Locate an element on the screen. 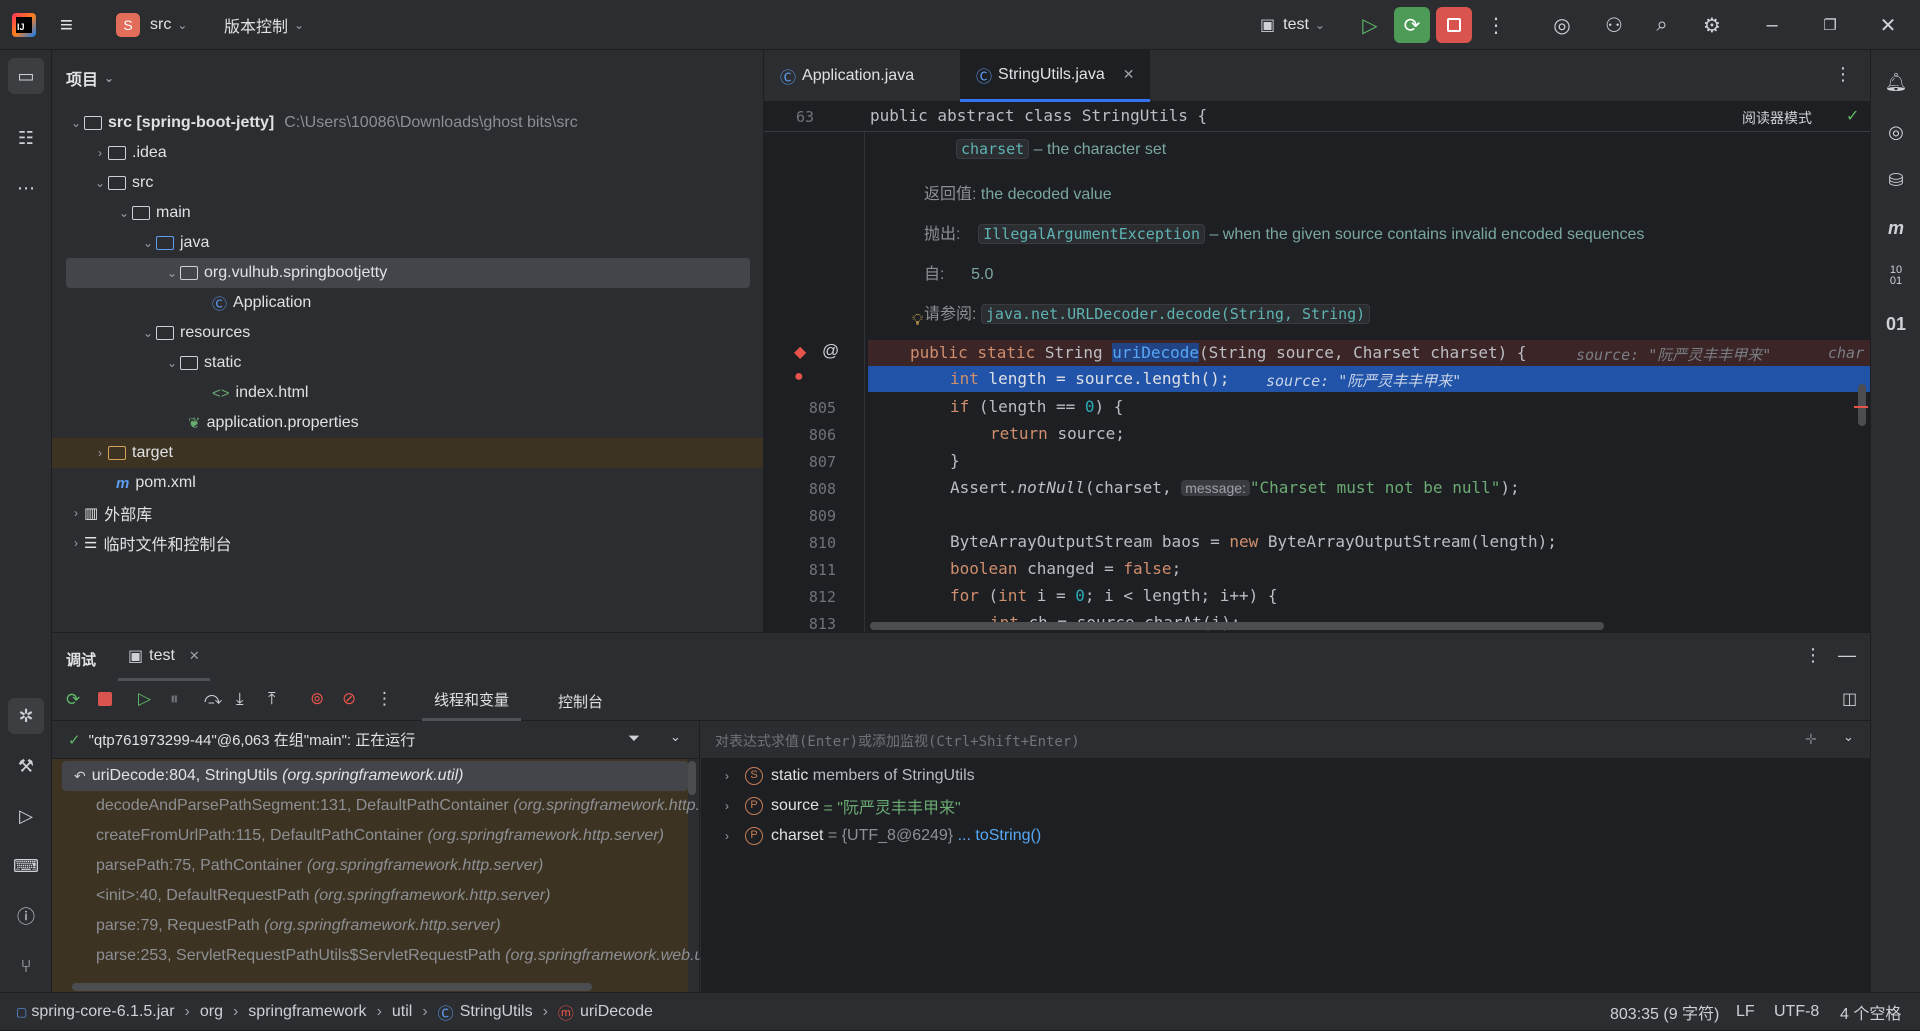 The width and height of the screenshot is (1920, 1031). line-separator: LF is located at coordinates (1745, 1012).